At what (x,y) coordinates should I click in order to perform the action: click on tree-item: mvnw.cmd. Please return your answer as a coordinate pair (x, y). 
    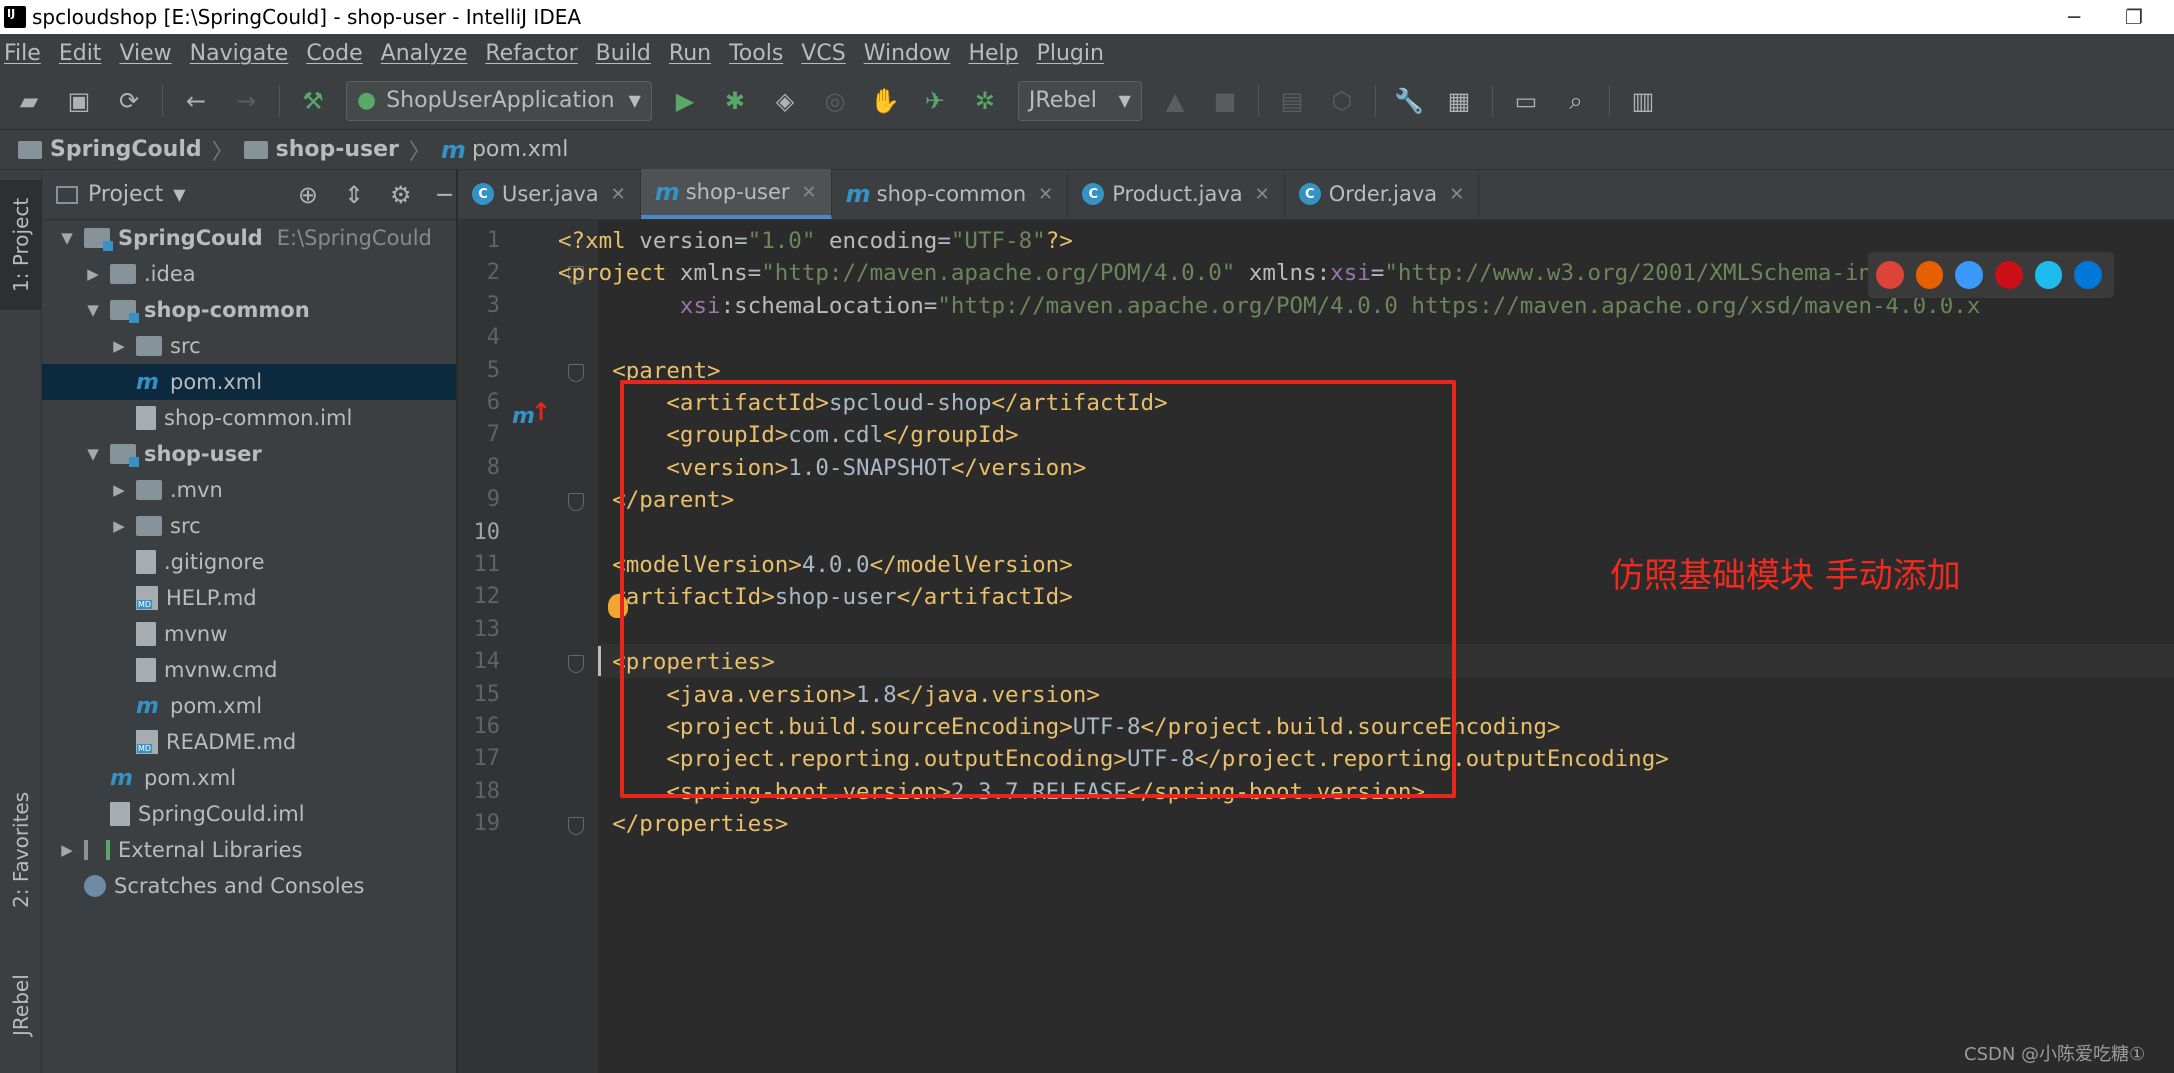
    Looking at the image, I should click on (249, 670).